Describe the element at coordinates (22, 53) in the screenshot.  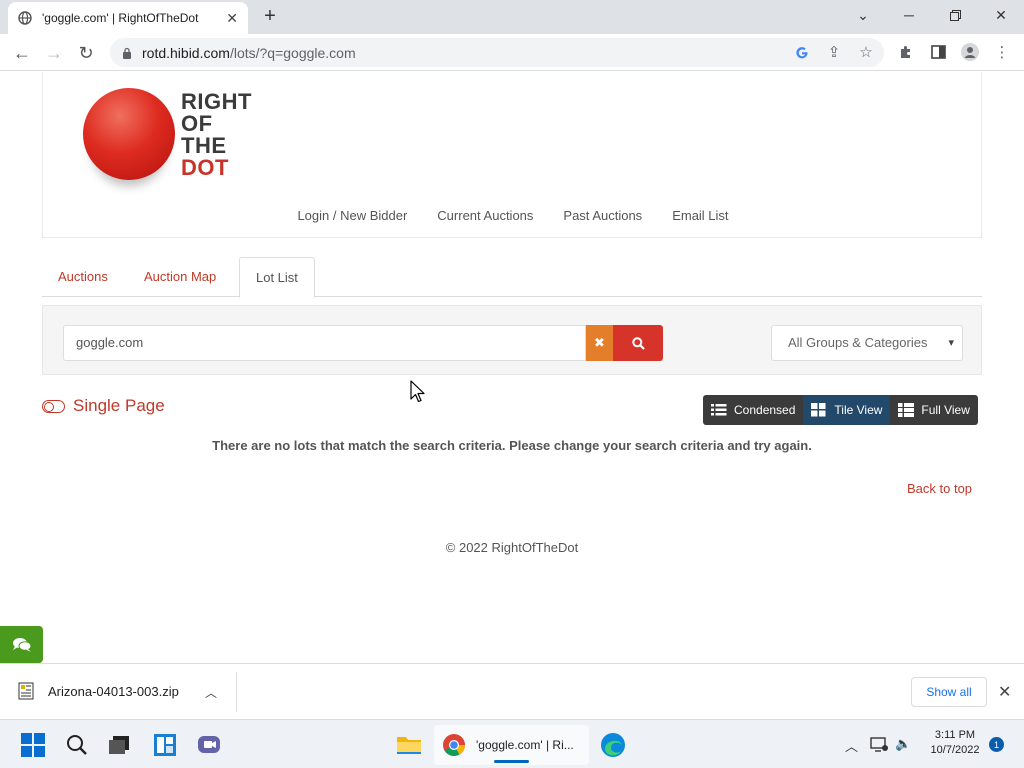
I see `back-arrow-icon: ←` at that location.